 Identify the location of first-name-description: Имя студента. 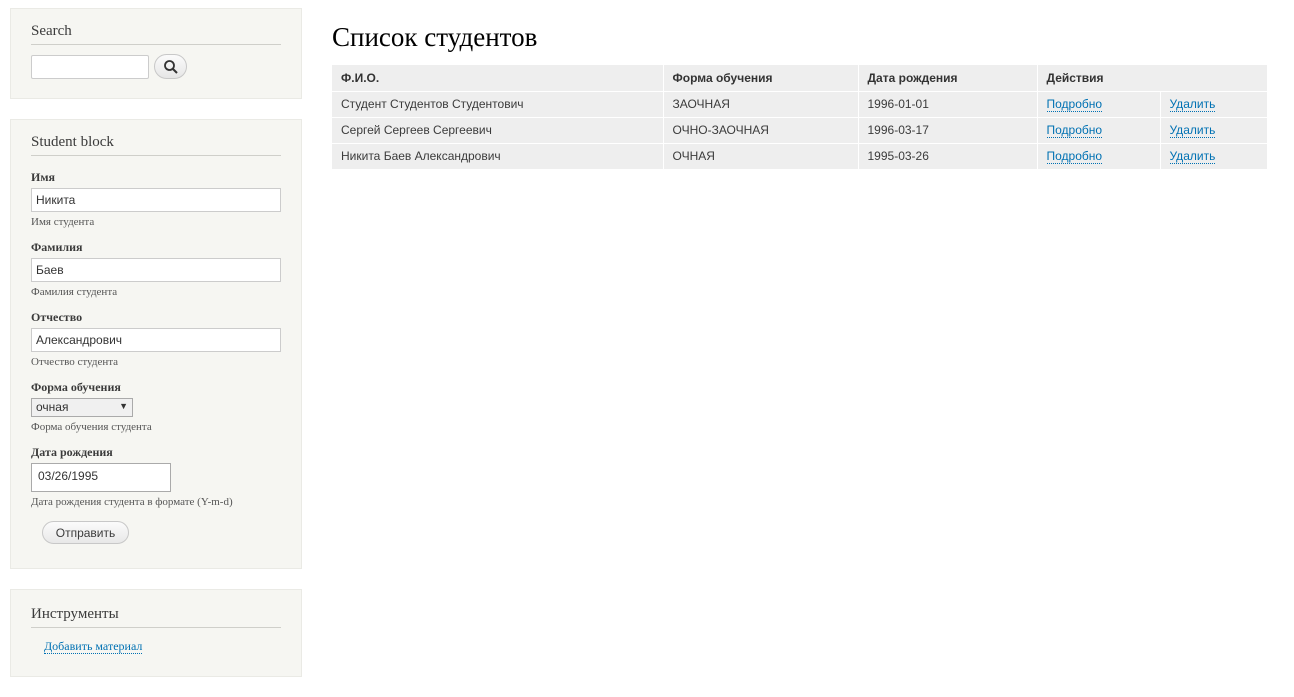
(63, 222).